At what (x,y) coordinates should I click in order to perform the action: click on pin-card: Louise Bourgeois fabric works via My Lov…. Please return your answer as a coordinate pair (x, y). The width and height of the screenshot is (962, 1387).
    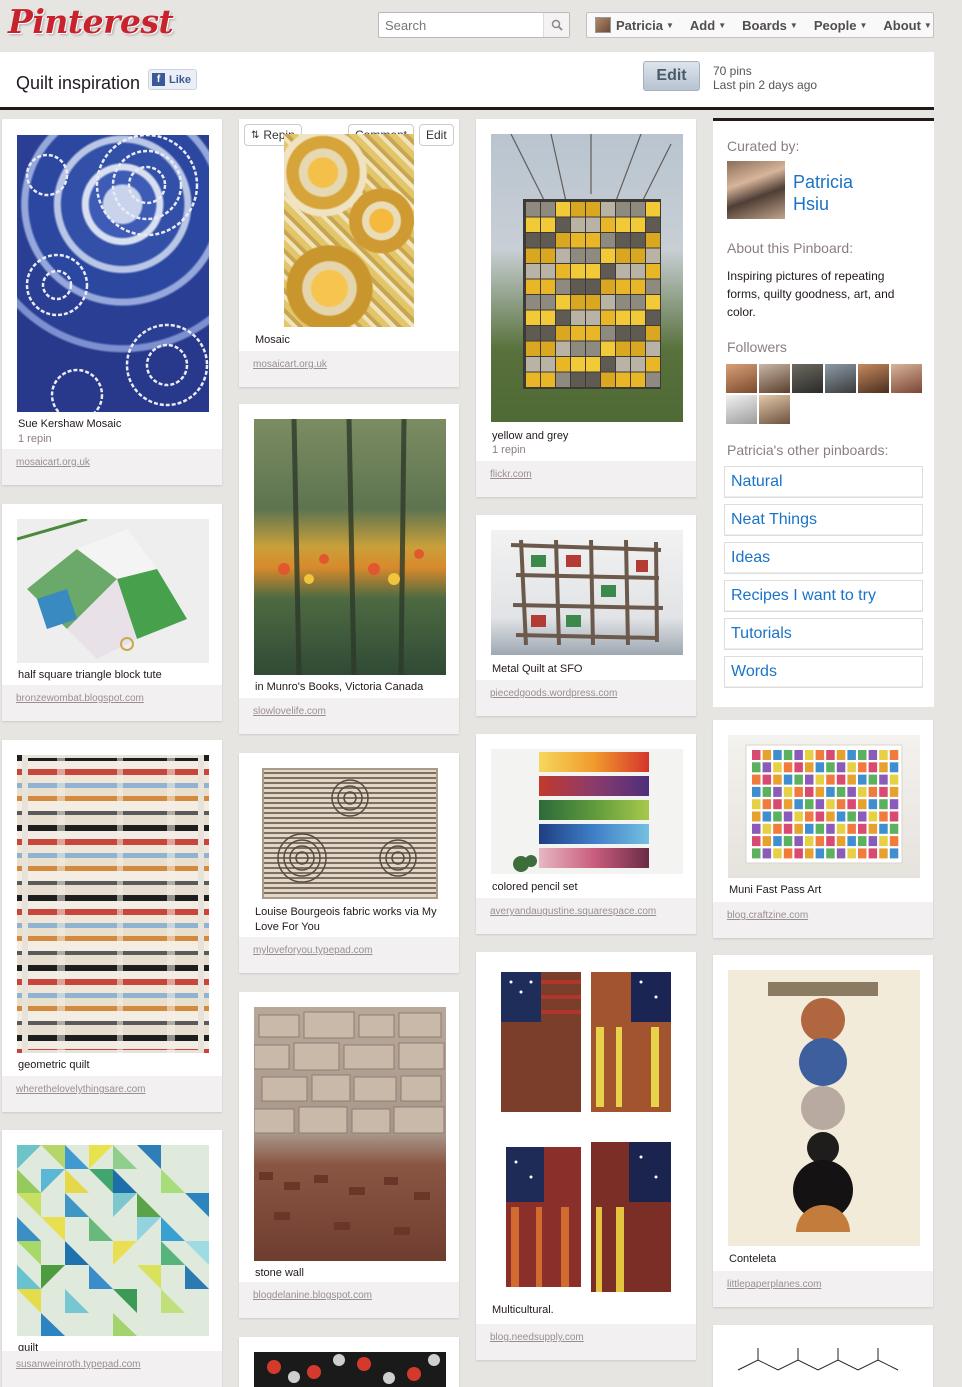
    Looking at the image, I should click on (349, 863).